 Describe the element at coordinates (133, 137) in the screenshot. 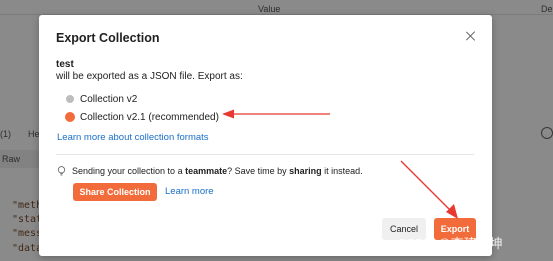

I see `collection-formats-link: Learn more about collection formats` at that location.